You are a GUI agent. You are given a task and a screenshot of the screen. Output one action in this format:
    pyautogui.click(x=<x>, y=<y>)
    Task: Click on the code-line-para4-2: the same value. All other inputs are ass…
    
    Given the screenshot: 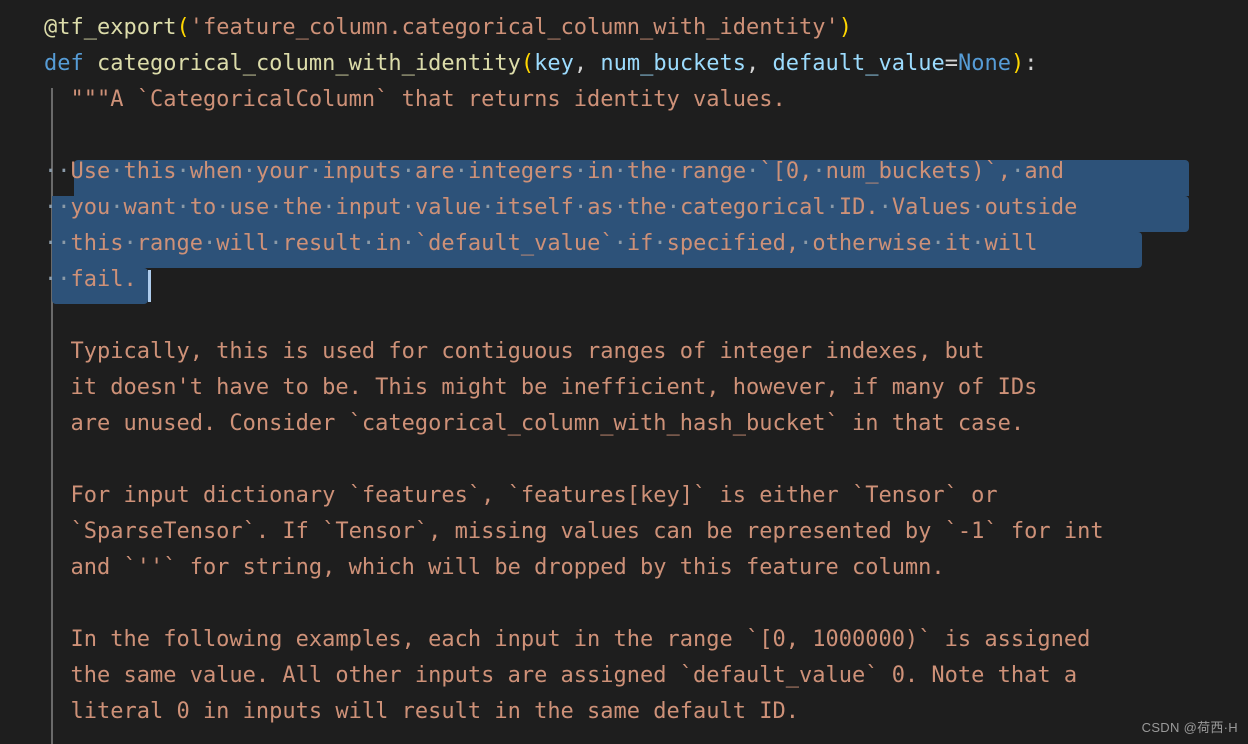 What is the action you would take?
    pyautogui.click(x=624, y=676)
    